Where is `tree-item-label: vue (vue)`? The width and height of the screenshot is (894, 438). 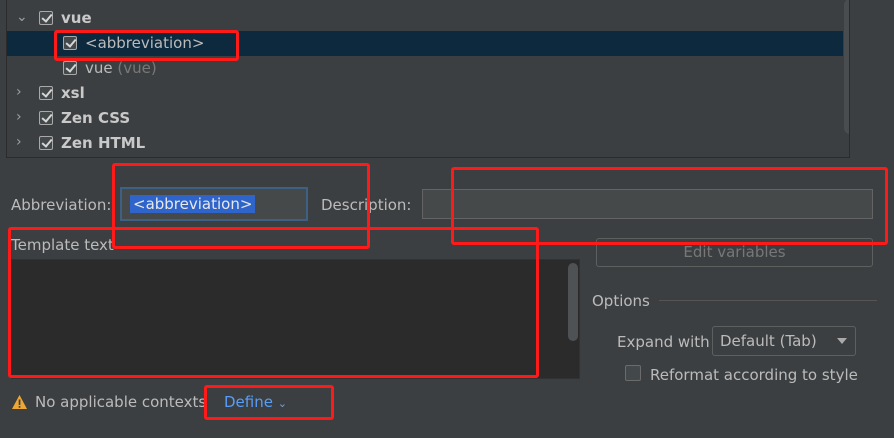
tree-item-label: vue (vue) is located at coordinates (121, 68).